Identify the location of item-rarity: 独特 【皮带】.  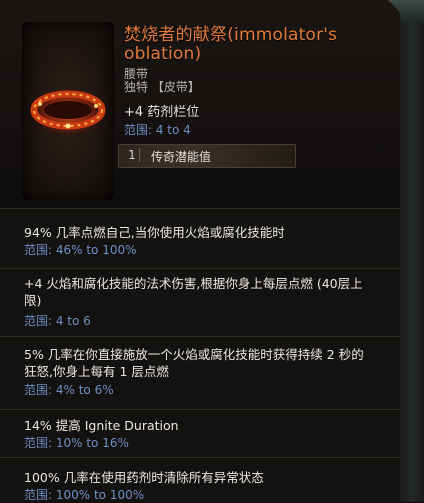
(162, 87).